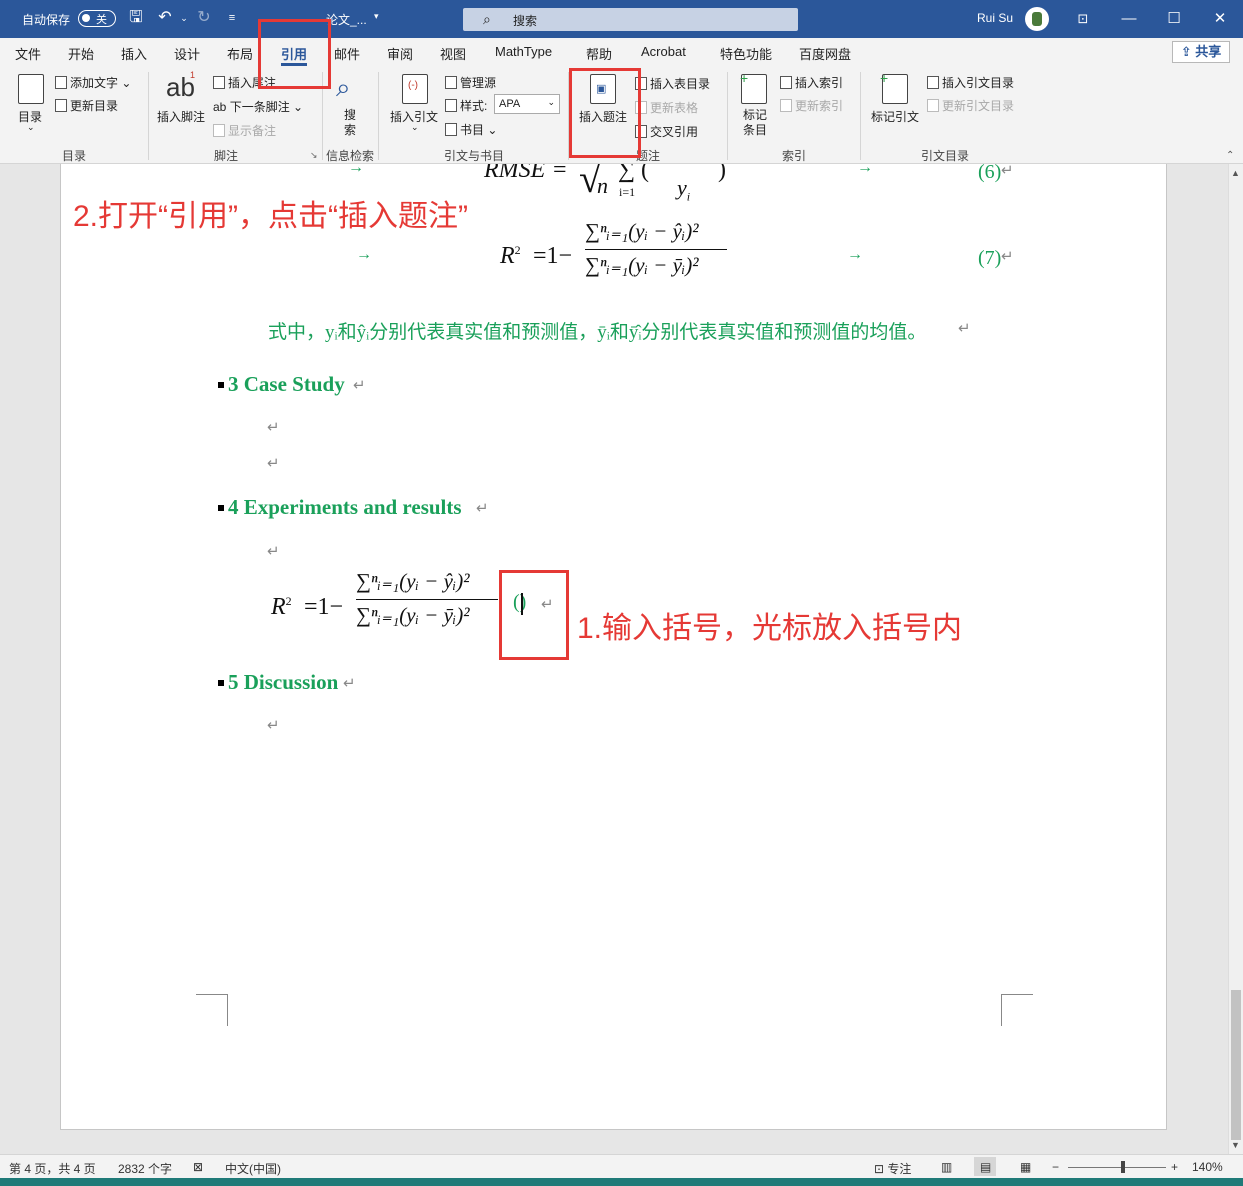  I want to click on title-dropdown-icon: ▾, so click(376, 16).